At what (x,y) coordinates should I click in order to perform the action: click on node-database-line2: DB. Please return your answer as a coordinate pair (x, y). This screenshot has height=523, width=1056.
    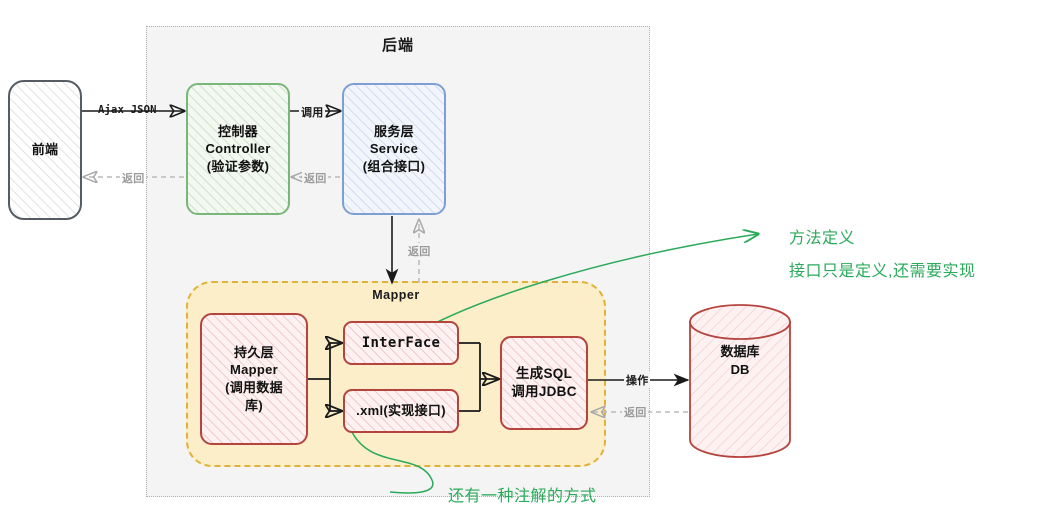
    Looking at the image, I should click on (740, 369).